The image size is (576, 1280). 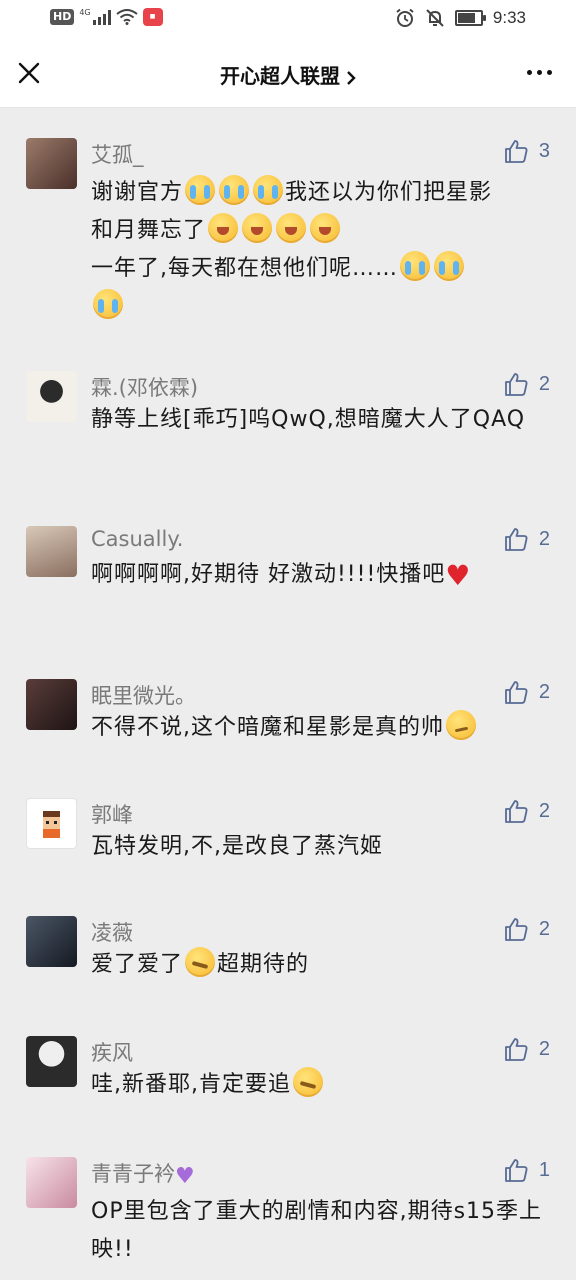 What do you see at coordinates (101, 17) in the screenshot?
I see `signal-icon` at bounding box center [101, 17].